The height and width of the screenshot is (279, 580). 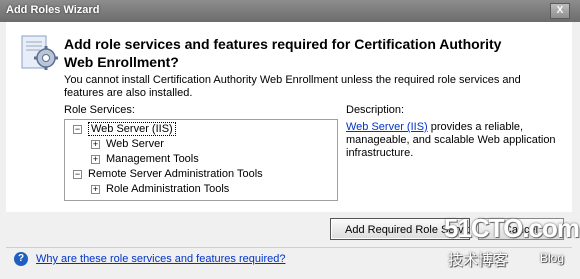 I want to click on close-icon: X, so click(x=560, y=10).